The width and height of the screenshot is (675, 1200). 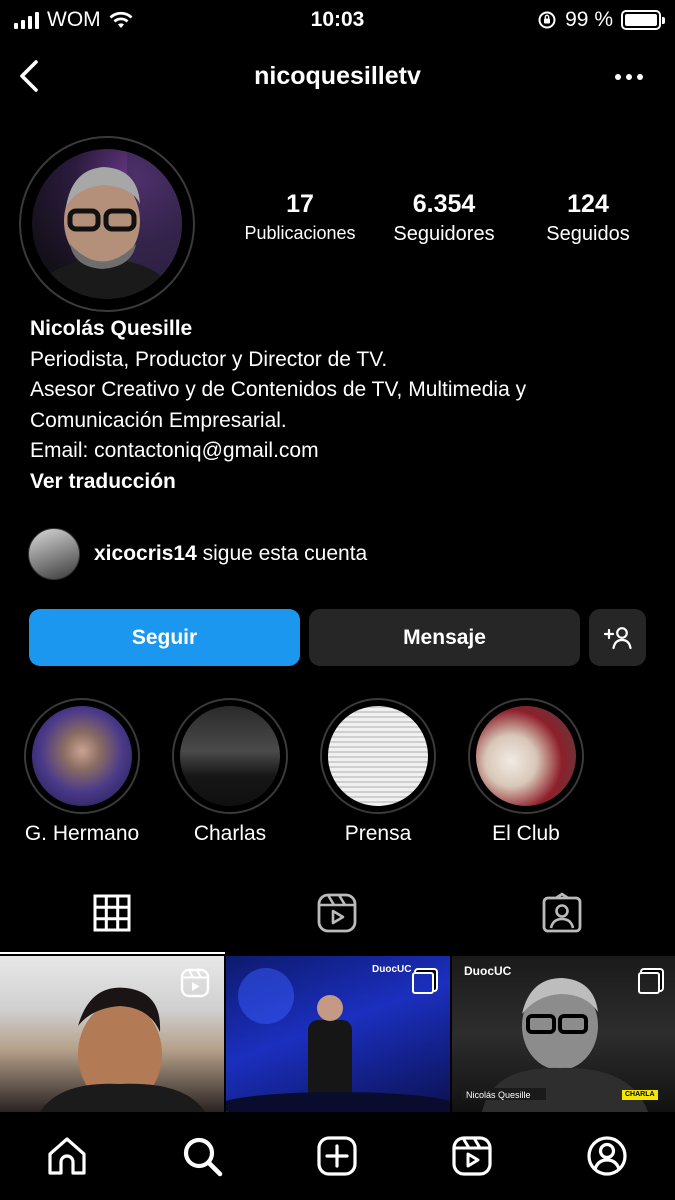 What do you see at coordinates (340, 451) in the screenshot?
I see `bio-email: Email: contactoniq@gmail.com` at bounding box center [340, 451].